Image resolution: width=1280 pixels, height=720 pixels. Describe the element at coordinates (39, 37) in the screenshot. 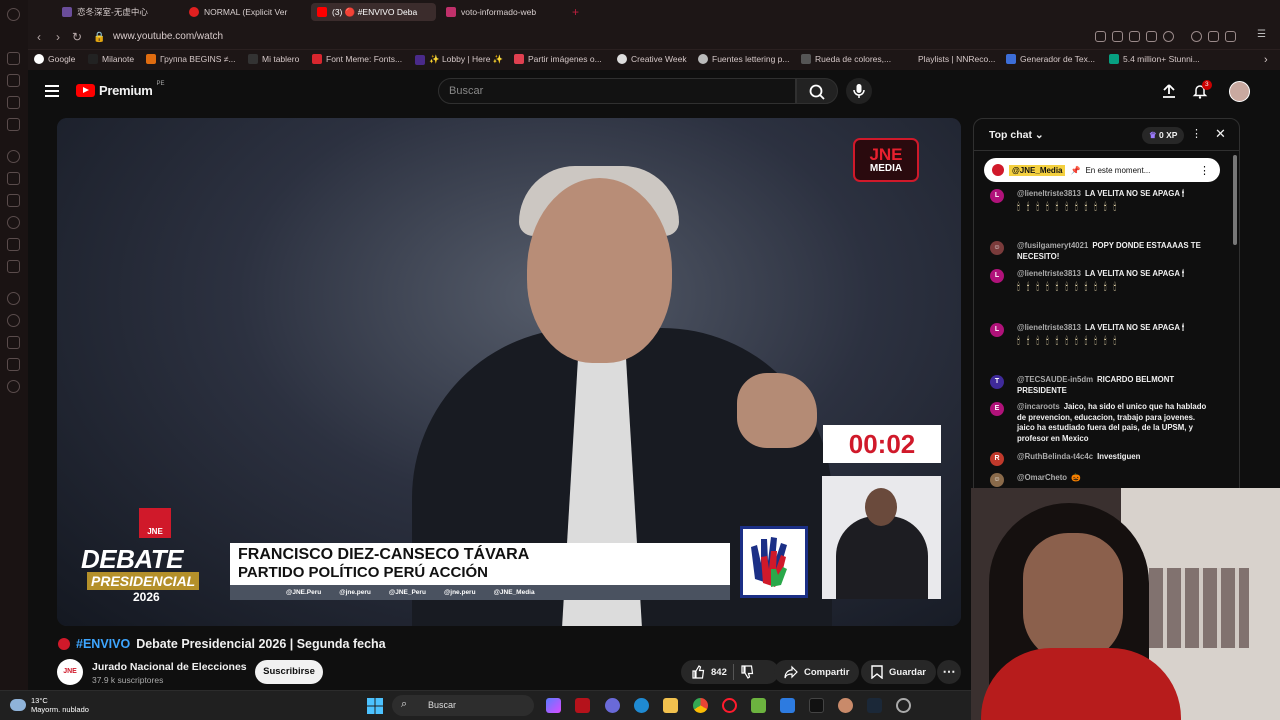

I see `back-icon: ‹` at that location.